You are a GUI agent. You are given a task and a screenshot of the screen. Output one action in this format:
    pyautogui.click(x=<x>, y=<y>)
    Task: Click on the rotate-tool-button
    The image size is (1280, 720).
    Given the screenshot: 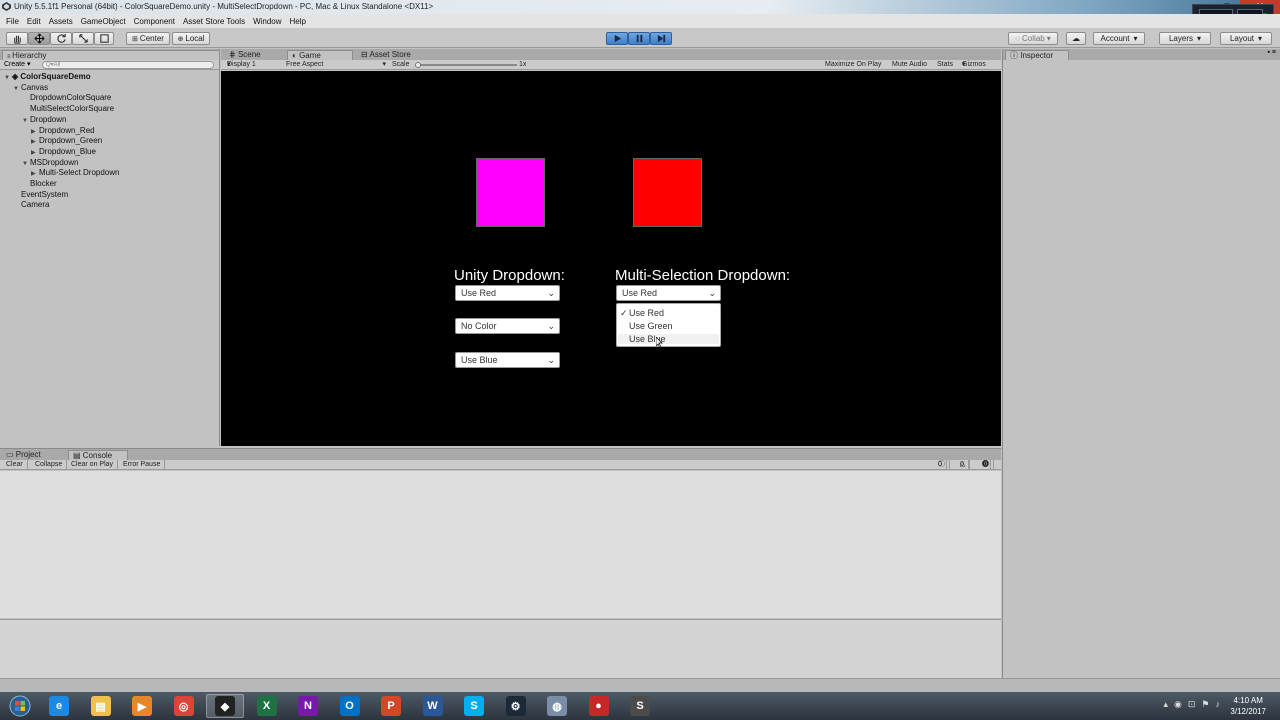 What is the action you would take?
    pyautogui.click(x=61, y=38)
    